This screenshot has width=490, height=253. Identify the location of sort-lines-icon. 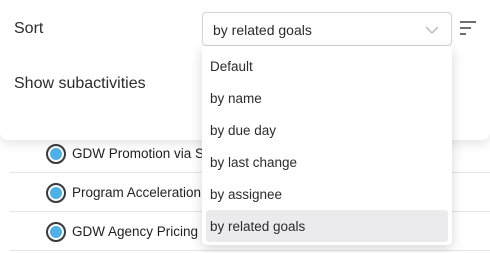
(468, 28).